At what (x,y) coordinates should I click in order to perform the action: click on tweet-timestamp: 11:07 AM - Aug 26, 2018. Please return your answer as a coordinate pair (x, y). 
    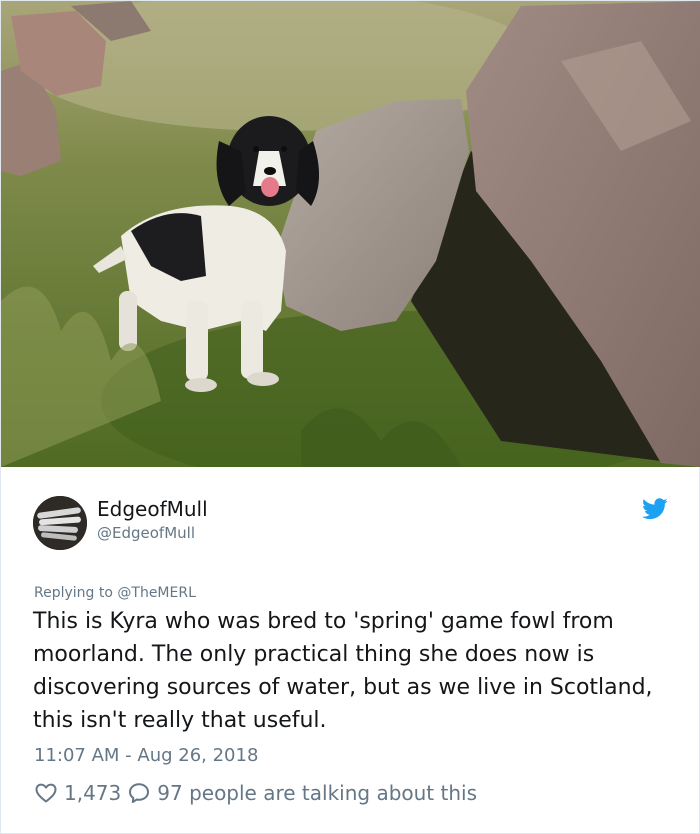
    Looking at the image, I should click on (146, 756).